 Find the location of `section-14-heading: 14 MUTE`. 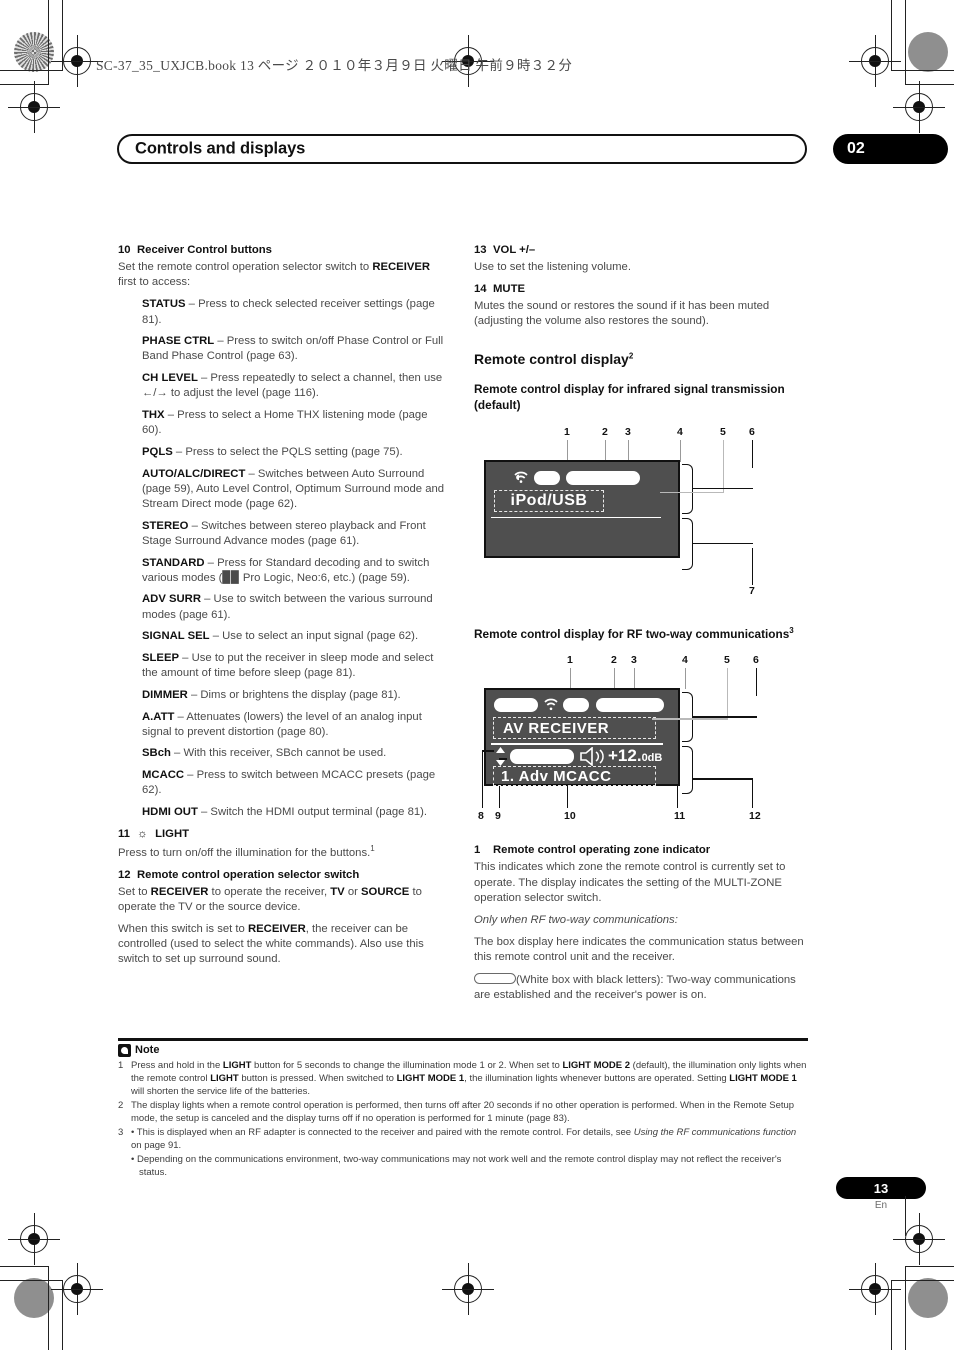

section-14-heading: 14 MUTE is located at coordinates (640, 289).